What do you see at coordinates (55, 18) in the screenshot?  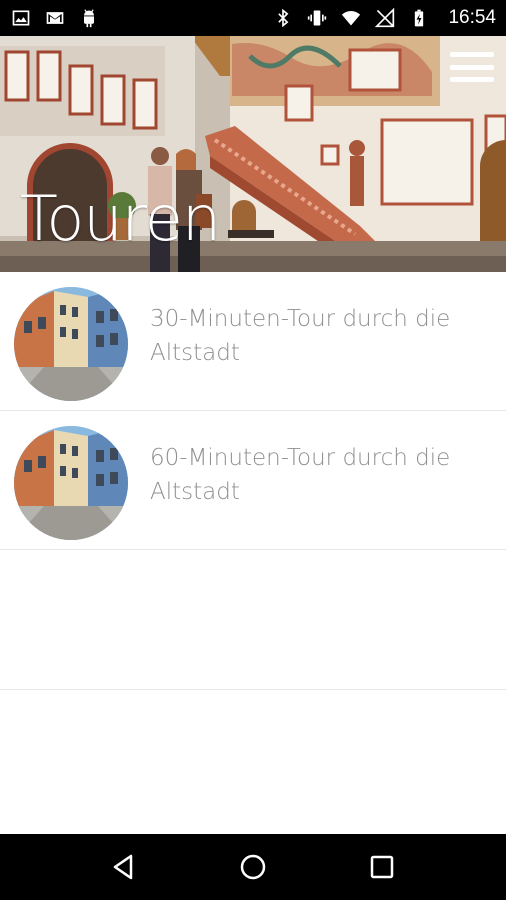 I see `gmail-icon` at bounding box center [55, 18].